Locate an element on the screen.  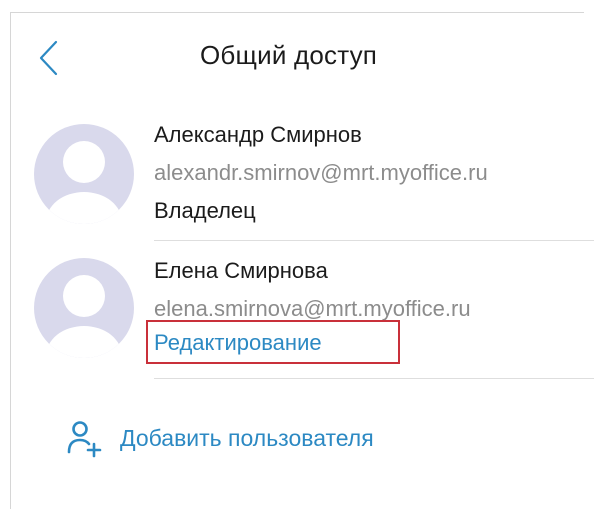
add-user-label: Добавить пользователя is located at coordinates (247, 437).